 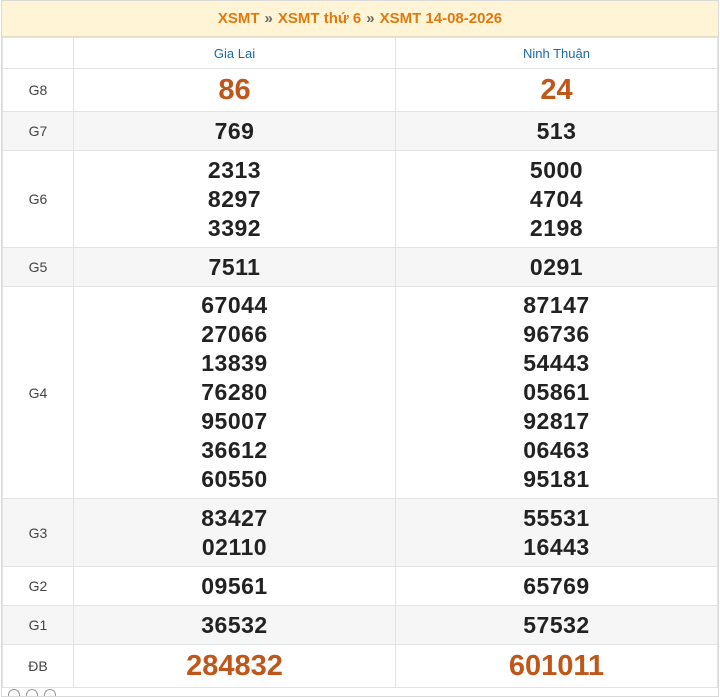 I want to click on province-header-ninh-thuan: Ninh Thuận, so click(x=556, y=53).